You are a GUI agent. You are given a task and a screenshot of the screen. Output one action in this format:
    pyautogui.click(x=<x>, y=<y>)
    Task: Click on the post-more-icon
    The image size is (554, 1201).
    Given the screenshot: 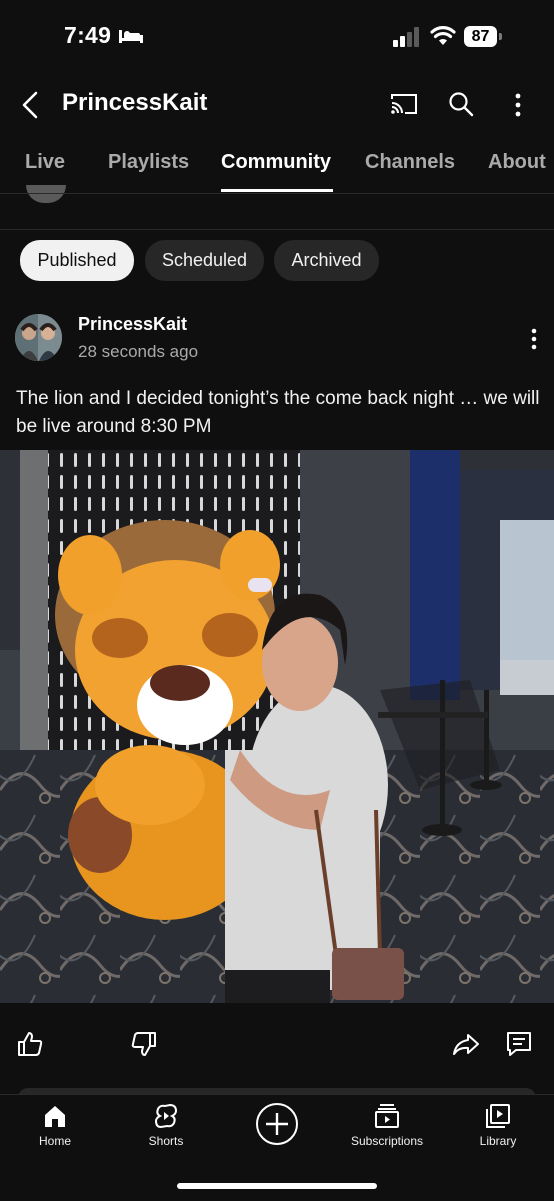 What is the action you would take?
    pyautogui.click(x=534, y=339)
    